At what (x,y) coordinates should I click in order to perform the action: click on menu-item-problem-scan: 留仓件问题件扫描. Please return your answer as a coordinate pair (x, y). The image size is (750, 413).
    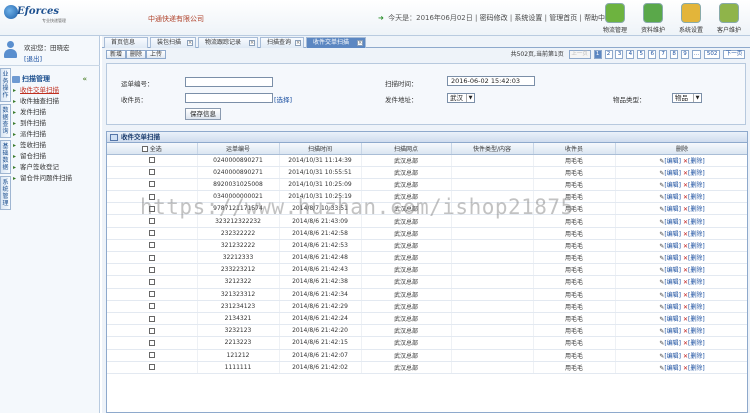
    Looking at the image, I should click on (55, 178).